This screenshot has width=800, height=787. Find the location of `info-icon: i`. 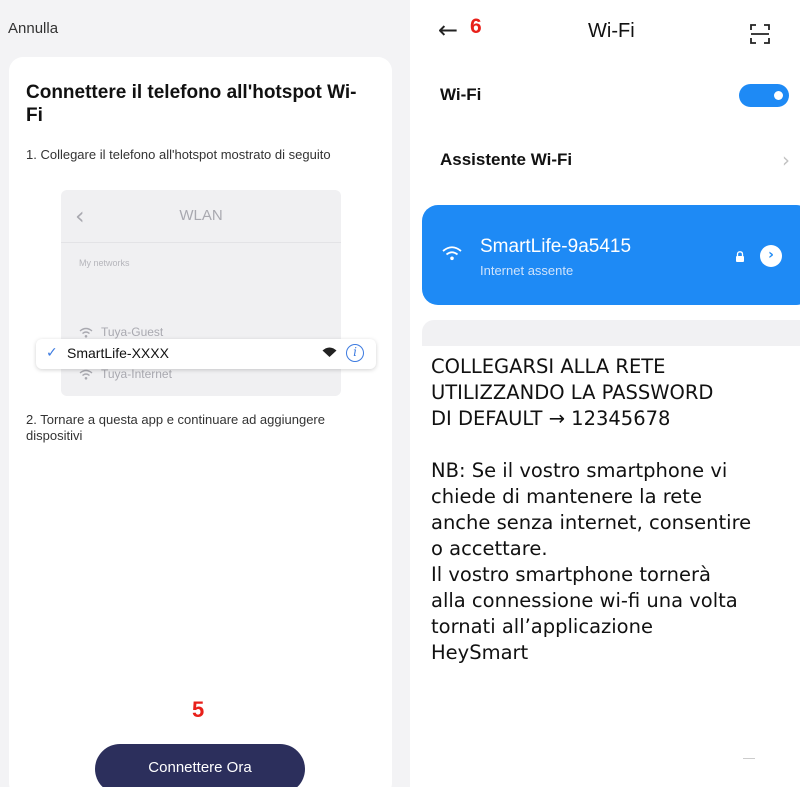

info-icon: i is located at coordinates (355, 353).